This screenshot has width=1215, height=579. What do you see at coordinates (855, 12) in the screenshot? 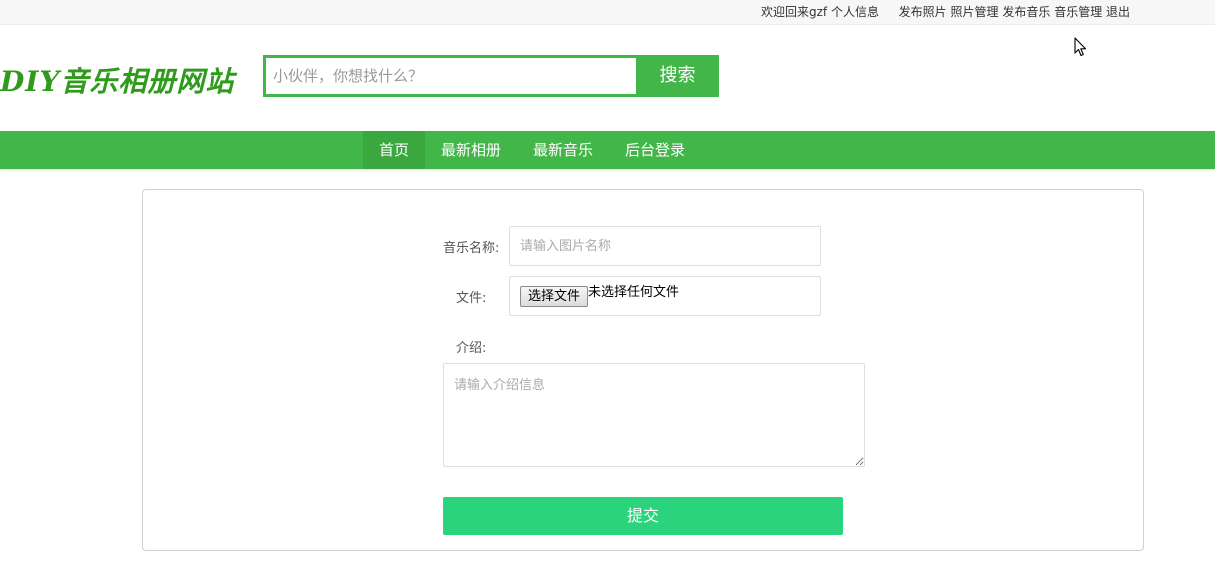
I see `profile-link: 个人信息` at bounding box center [855, 12].